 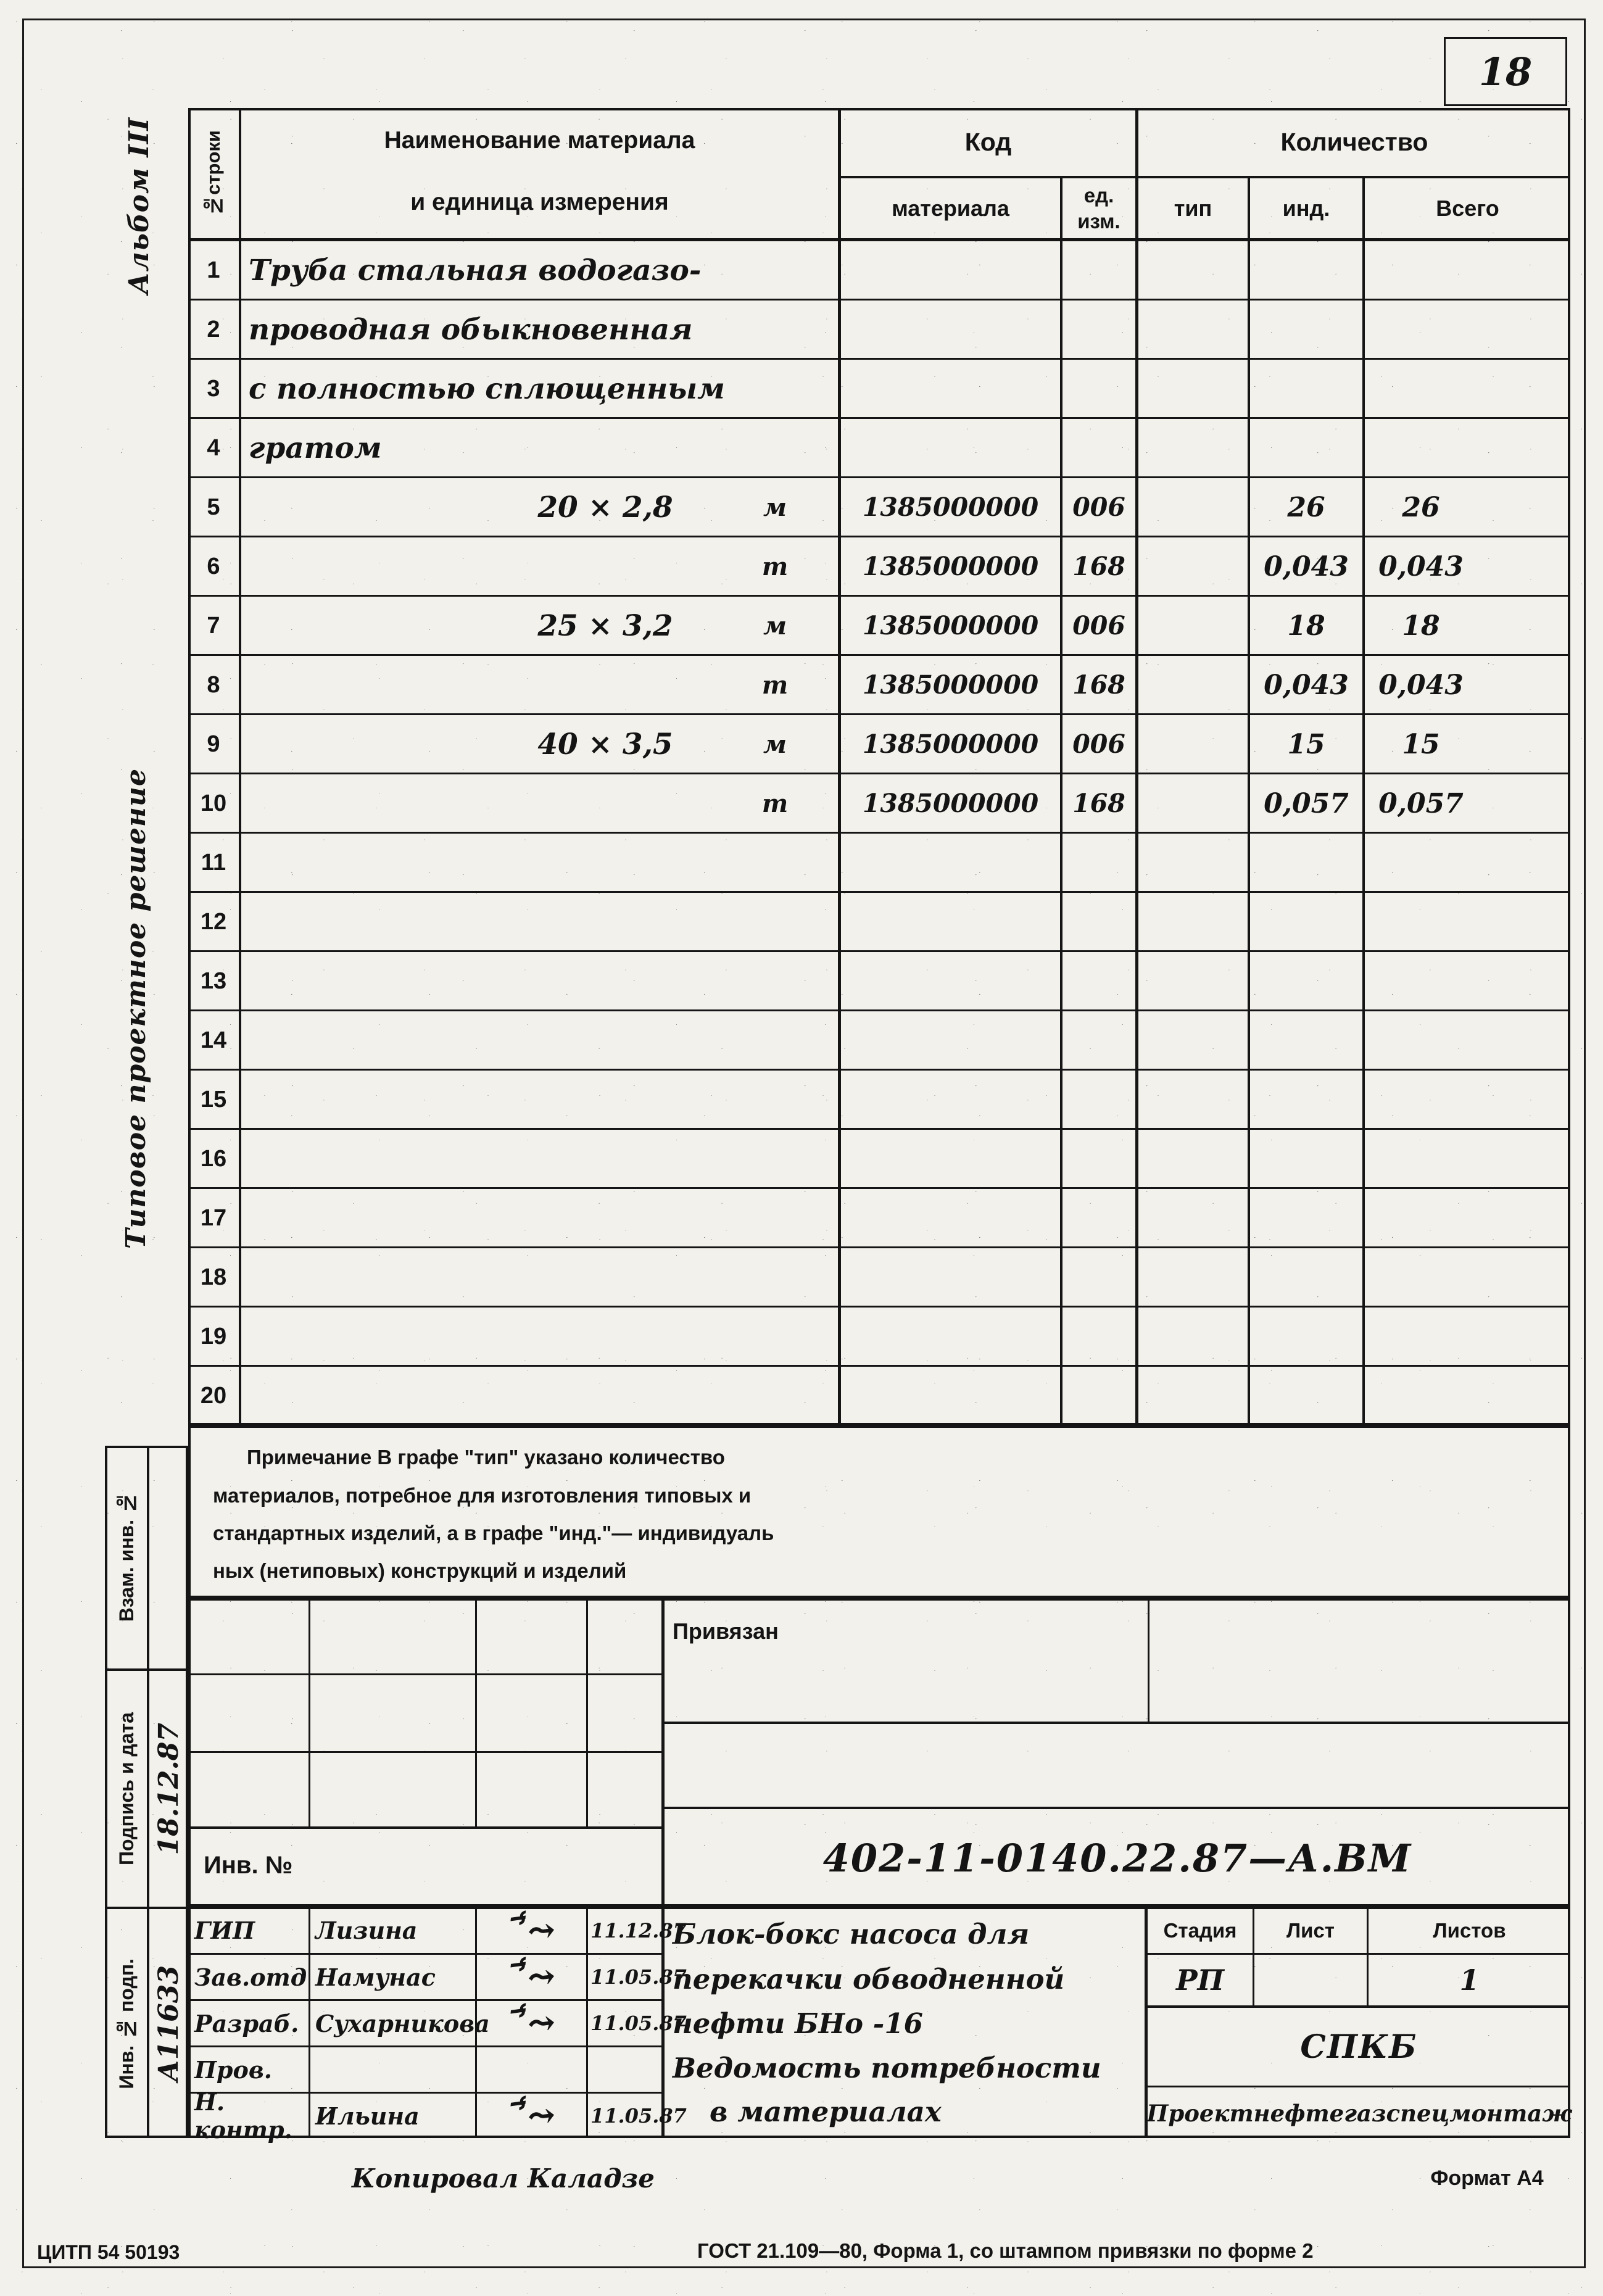 What do you see at coordinates (625, 2069) in the screenshot?
I see `title-role-date` at bounding box center [625, 2069].